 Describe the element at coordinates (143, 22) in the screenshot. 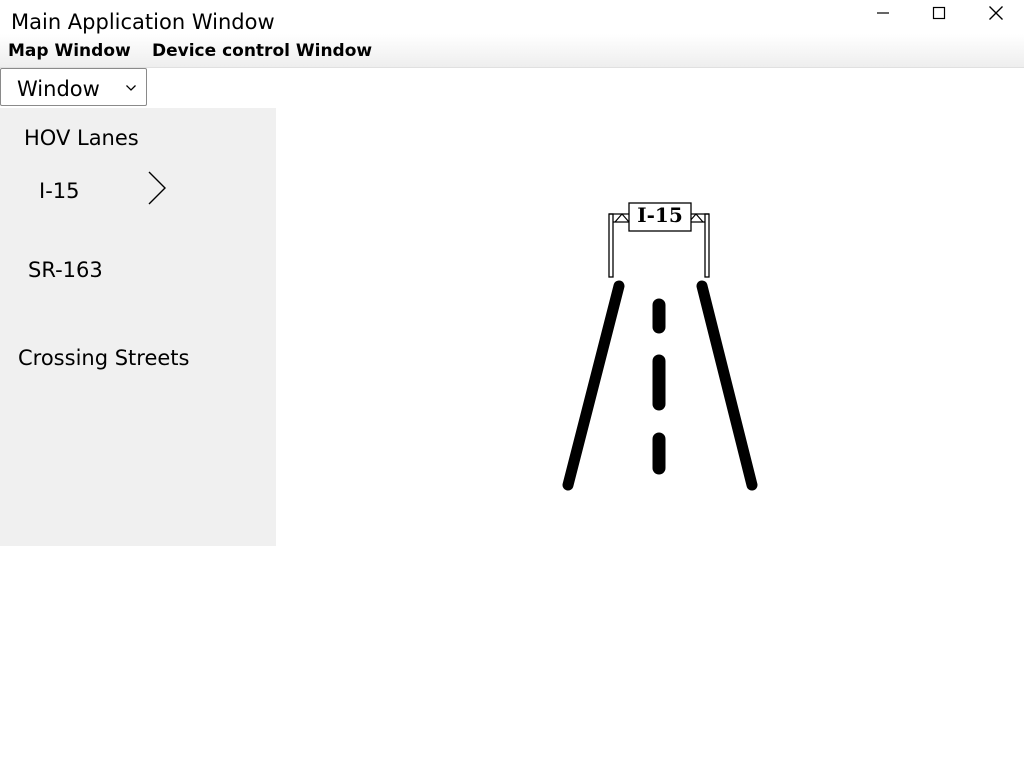

I see `window-title: Main Application Window` at that location.